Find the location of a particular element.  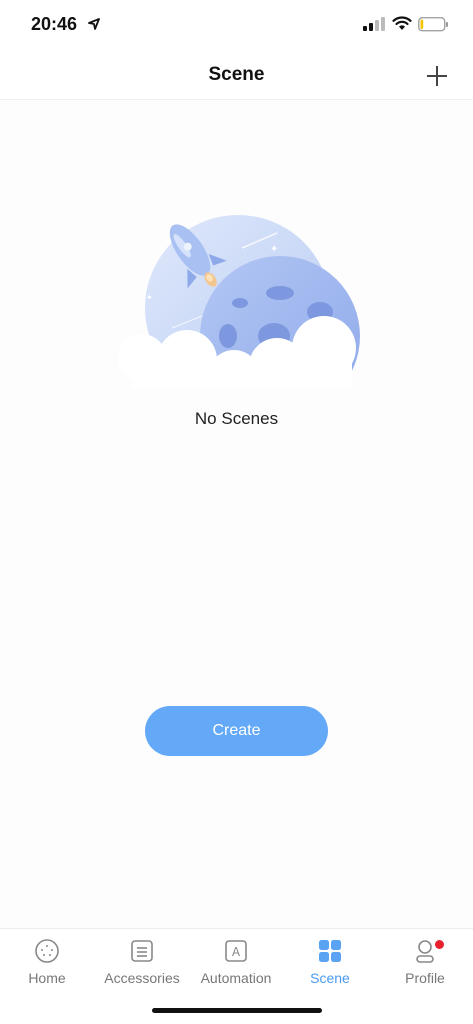

notification-badge is located at coordinates (439, 944).